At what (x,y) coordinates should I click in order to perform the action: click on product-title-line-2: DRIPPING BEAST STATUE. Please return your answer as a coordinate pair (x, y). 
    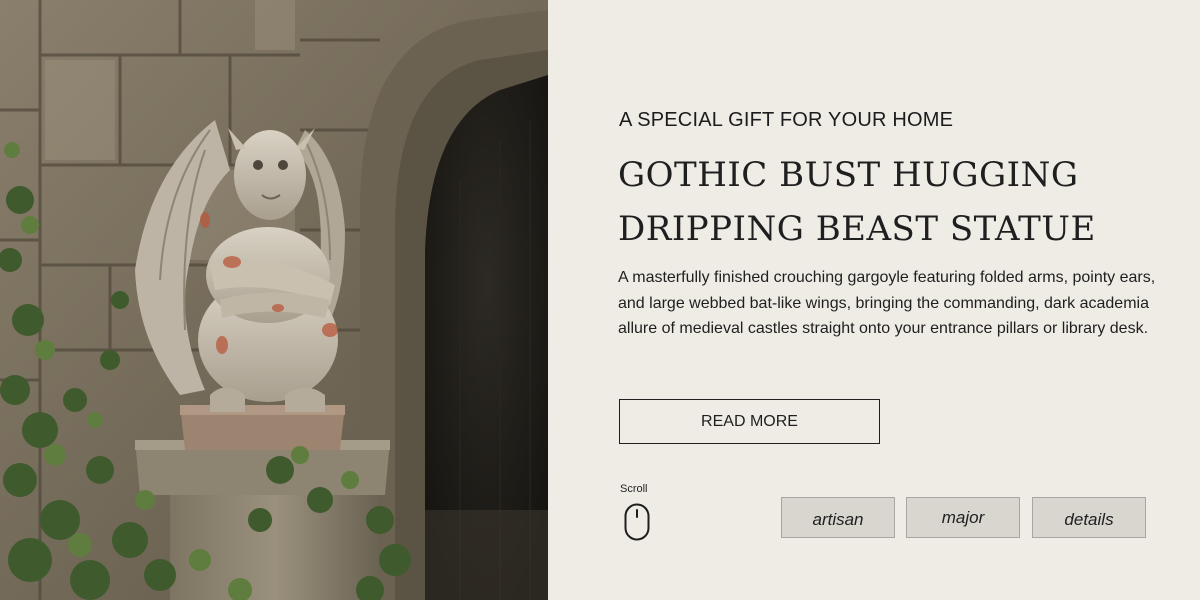
    Looking at the image, I should click on (857, 229).